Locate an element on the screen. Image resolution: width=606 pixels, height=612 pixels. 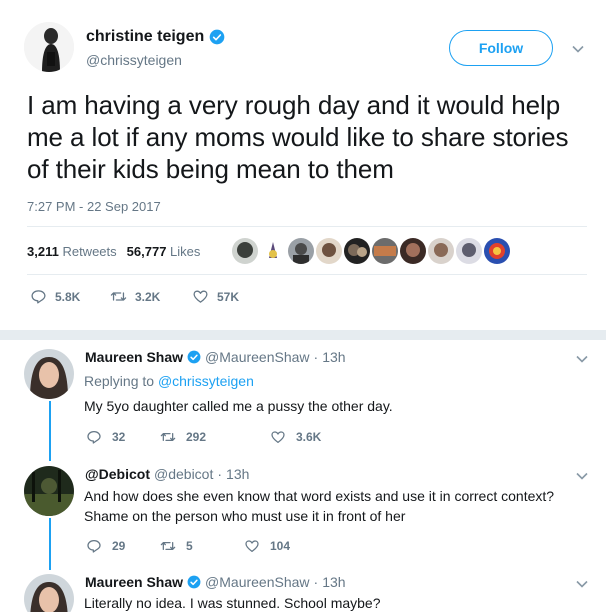
reply-count: 29 is located at coordinates (119, 546).